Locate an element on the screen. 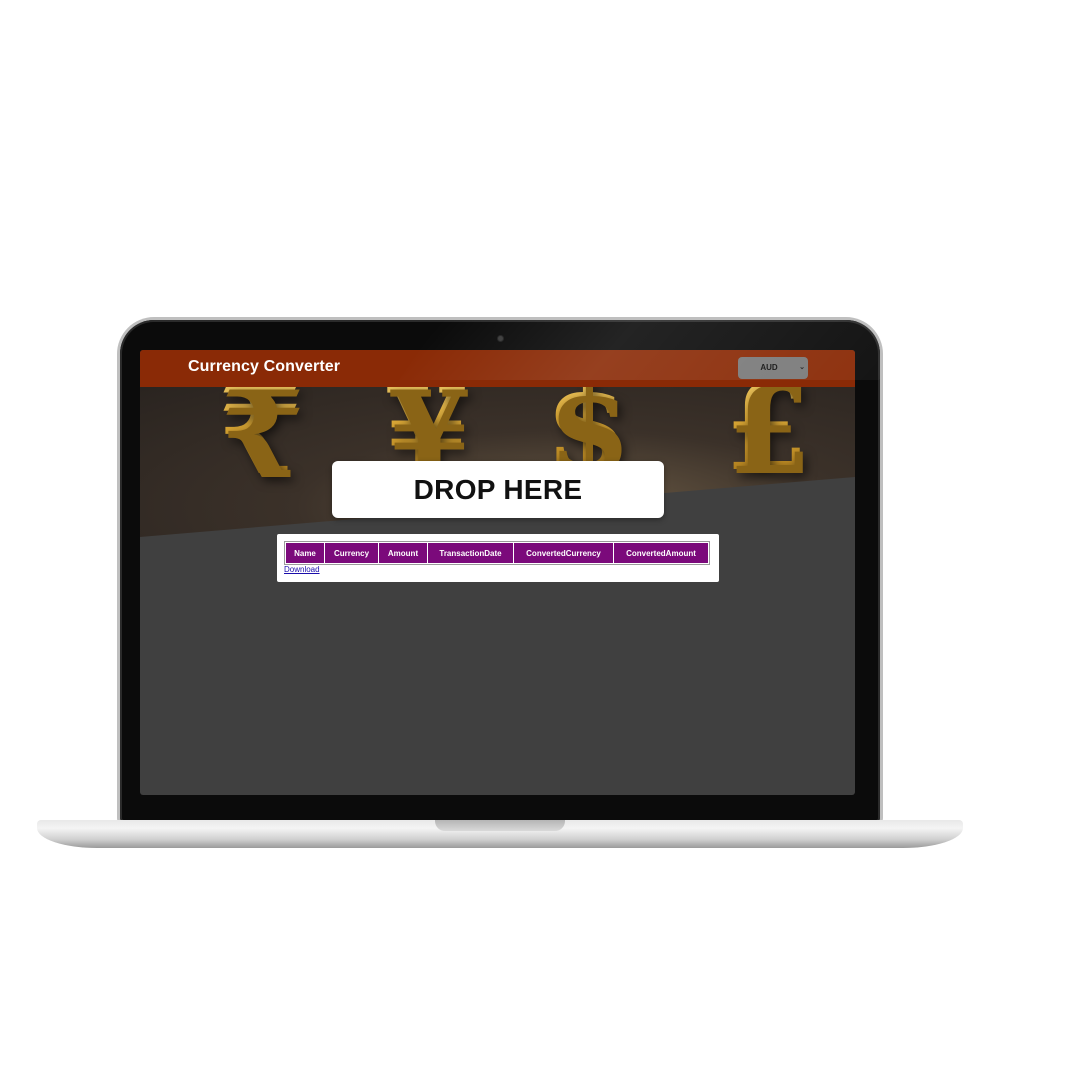 The image size is (1080, 1080). chevron-down-icon: ⌄ is located at coordinates (802, 367).